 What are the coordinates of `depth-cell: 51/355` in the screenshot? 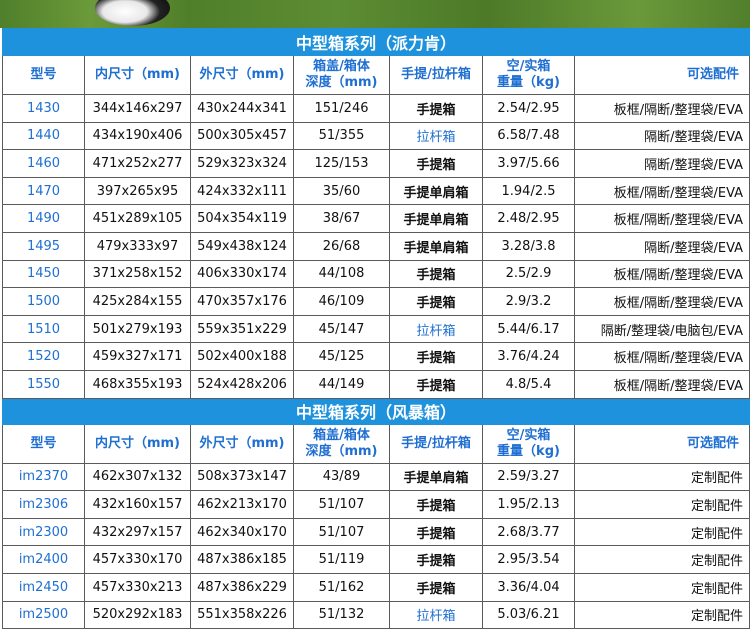 It's located at (341, 136).